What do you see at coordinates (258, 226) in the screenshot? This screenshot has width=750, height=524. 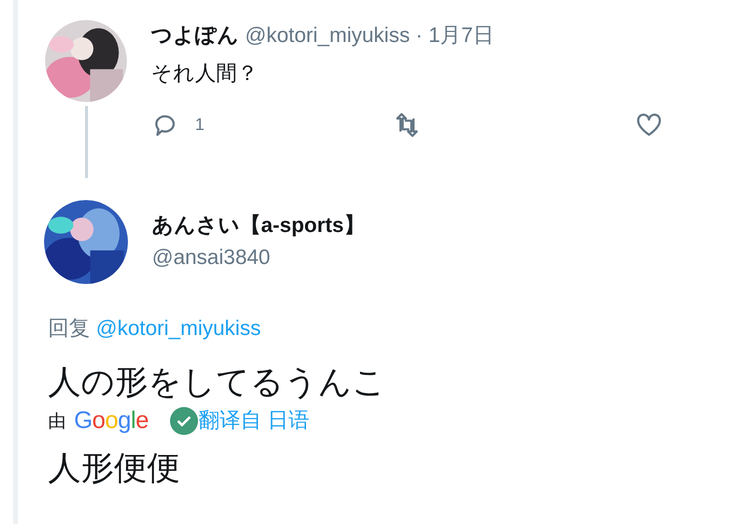 I see `display-name: あんさい【a-sports】` at bounding box center [258, 226].